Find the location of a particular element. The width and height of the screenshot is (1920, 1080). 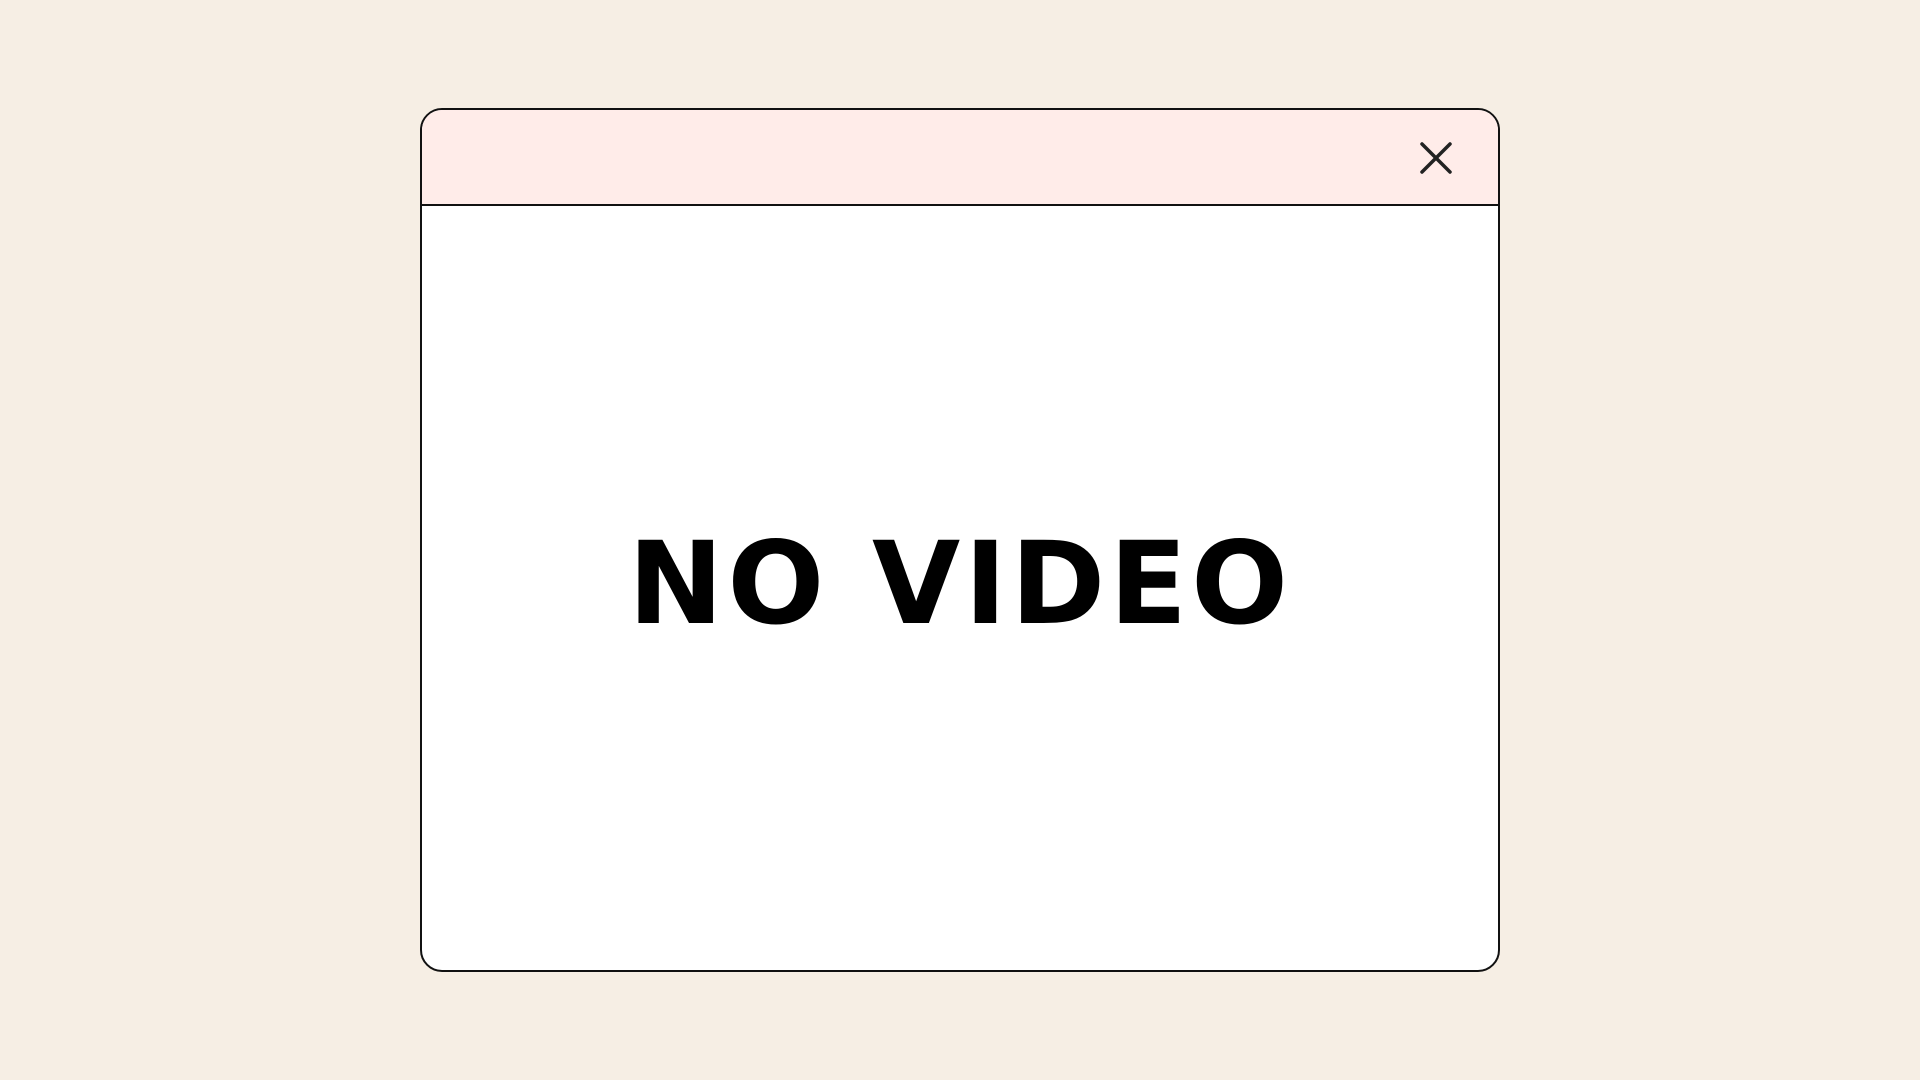

close-button is located at coordinates (1436, 158).